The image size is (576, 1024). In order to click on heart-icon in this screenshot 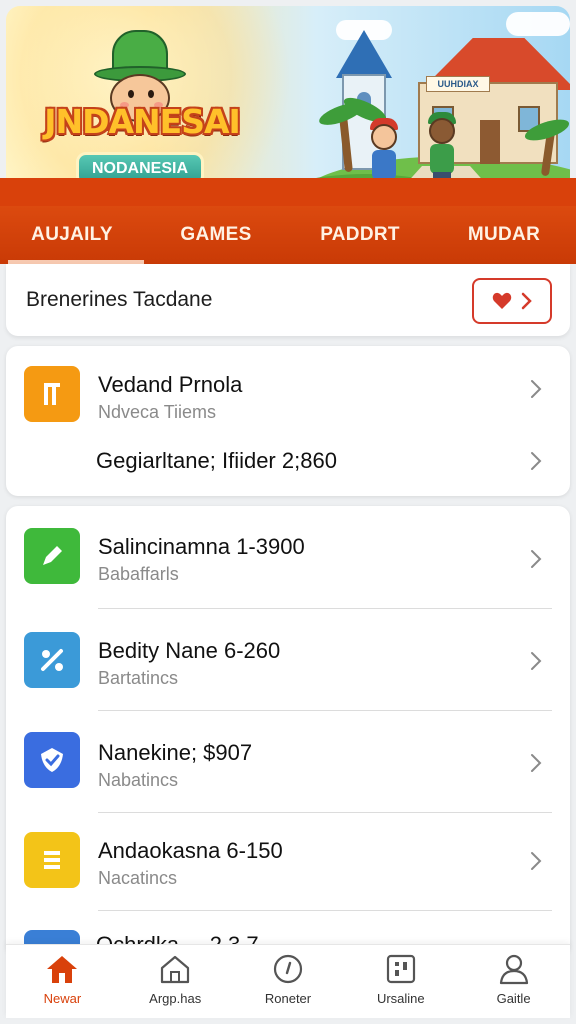, I will do `click(502, 300)`.